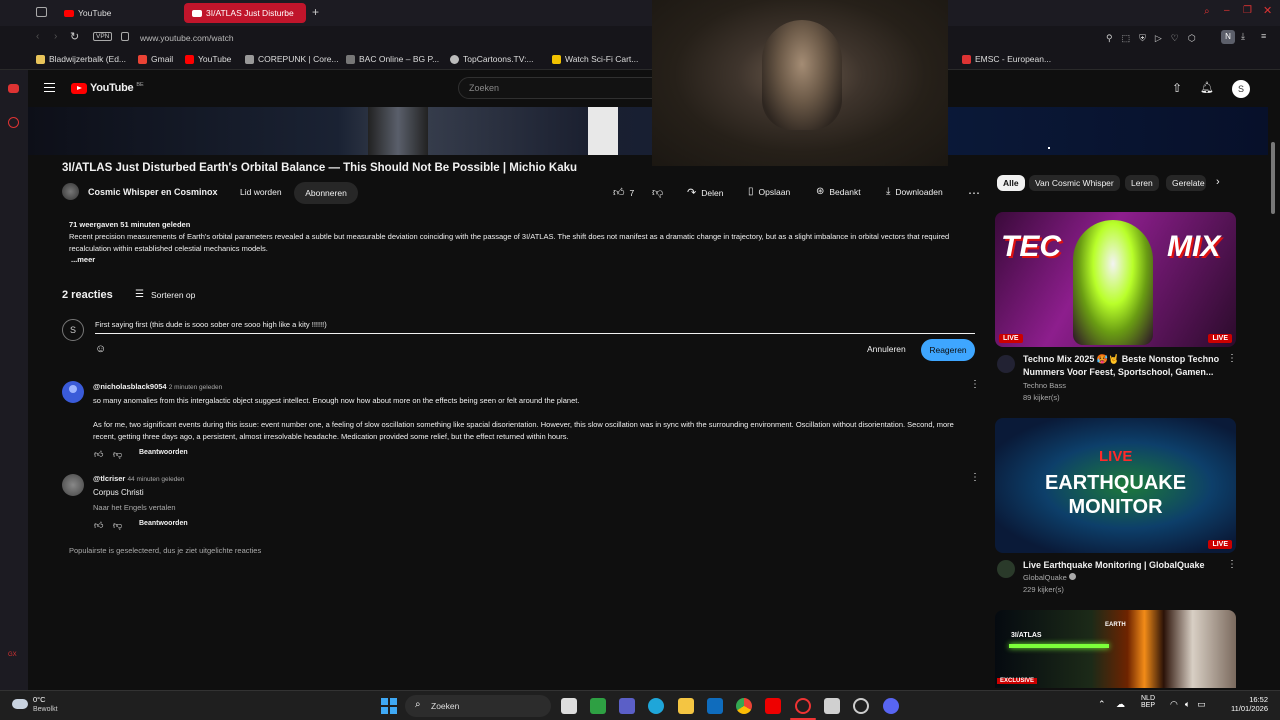 The image size is (1280, 720). I want to click on search-input: Zoeken, so click(484, 88).